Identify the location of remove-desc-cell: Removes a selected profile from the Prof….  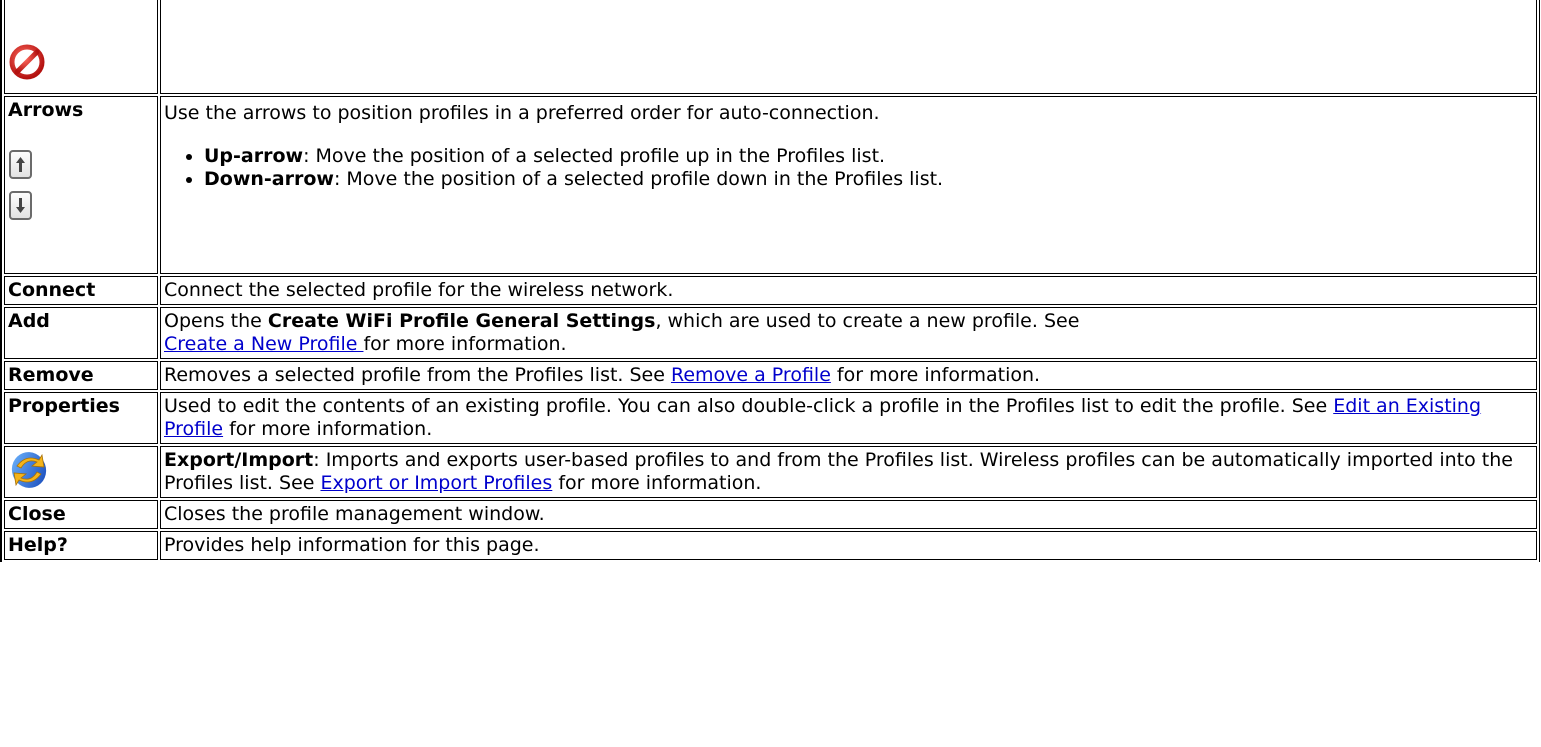
(848, 375).